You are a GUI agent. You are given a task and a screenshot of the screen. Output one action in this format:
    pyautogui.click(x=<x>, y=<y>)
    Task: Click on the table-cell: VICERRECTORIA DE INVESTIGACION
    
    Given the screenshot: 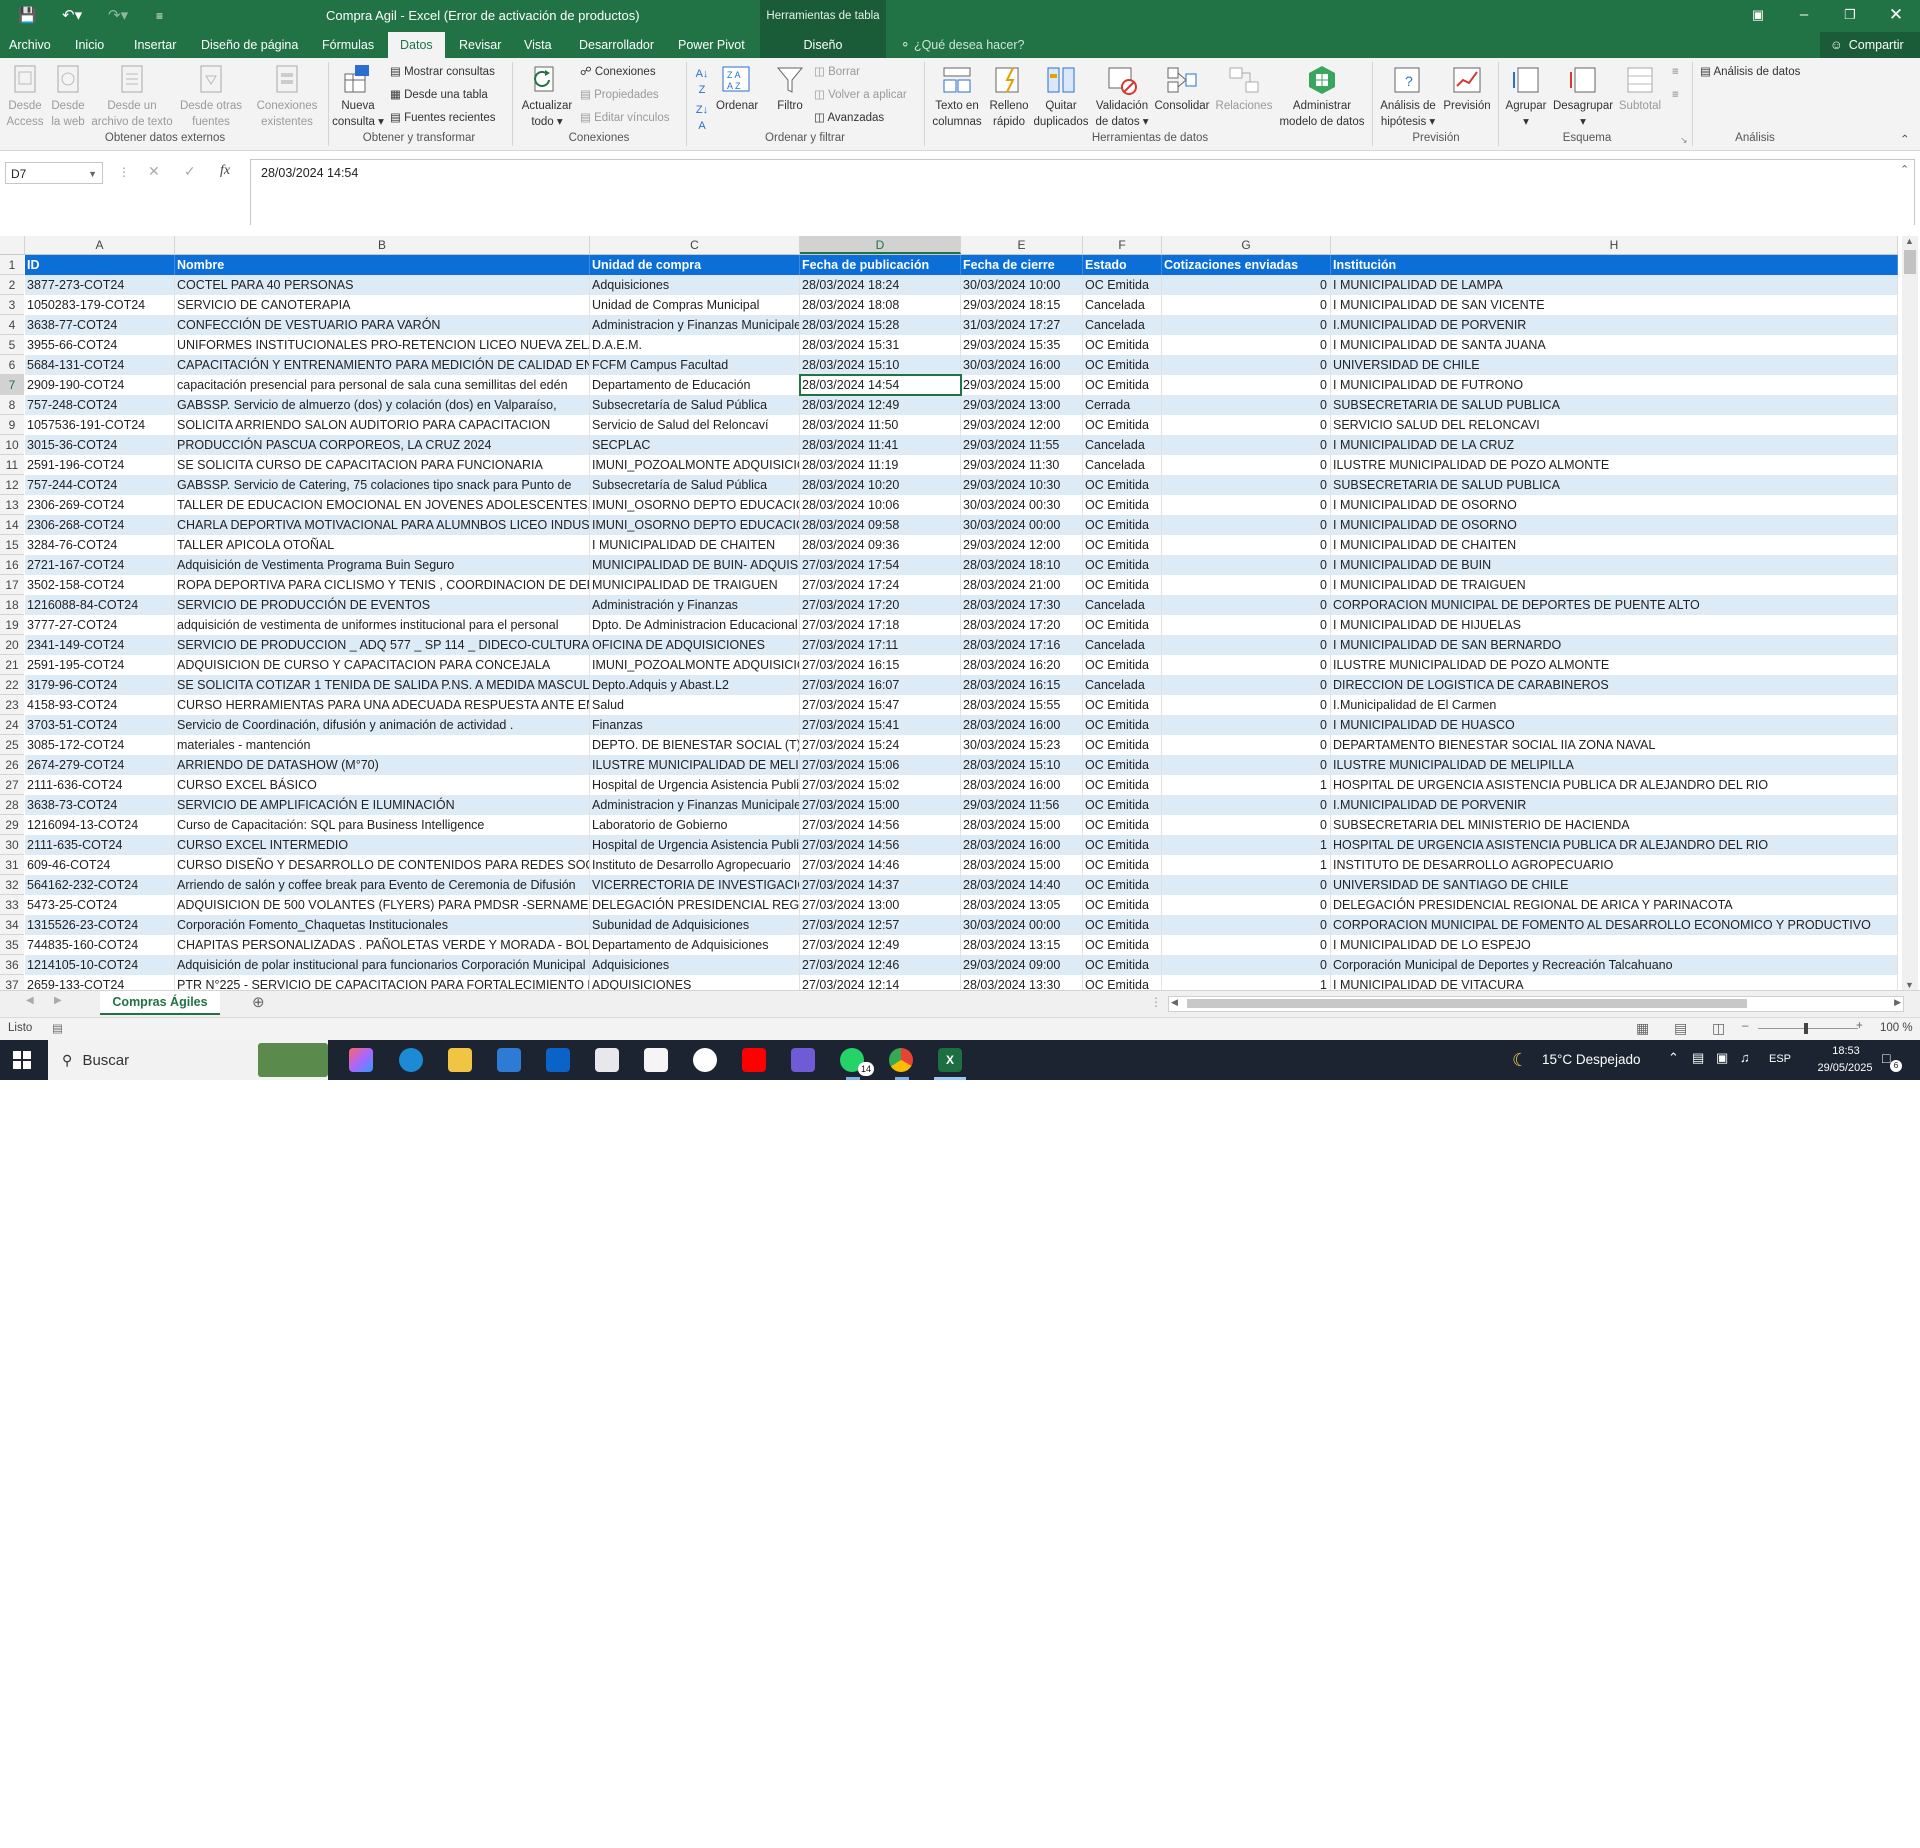 What is the action you would take?
    pyautogui.click(x=695, y=885)
    